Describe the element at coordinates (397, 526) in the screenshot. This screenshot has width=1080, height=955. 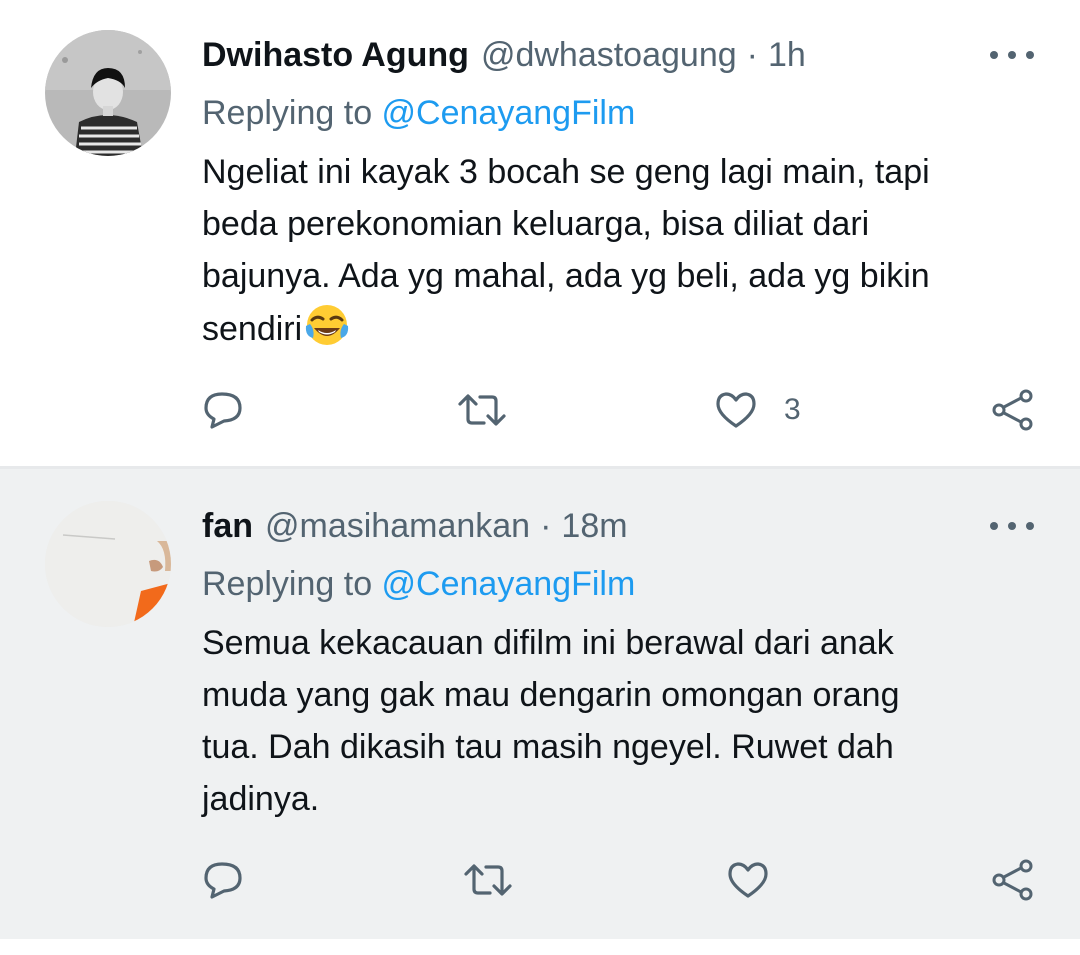
I see `user-handle: @masihamankan` at that location.